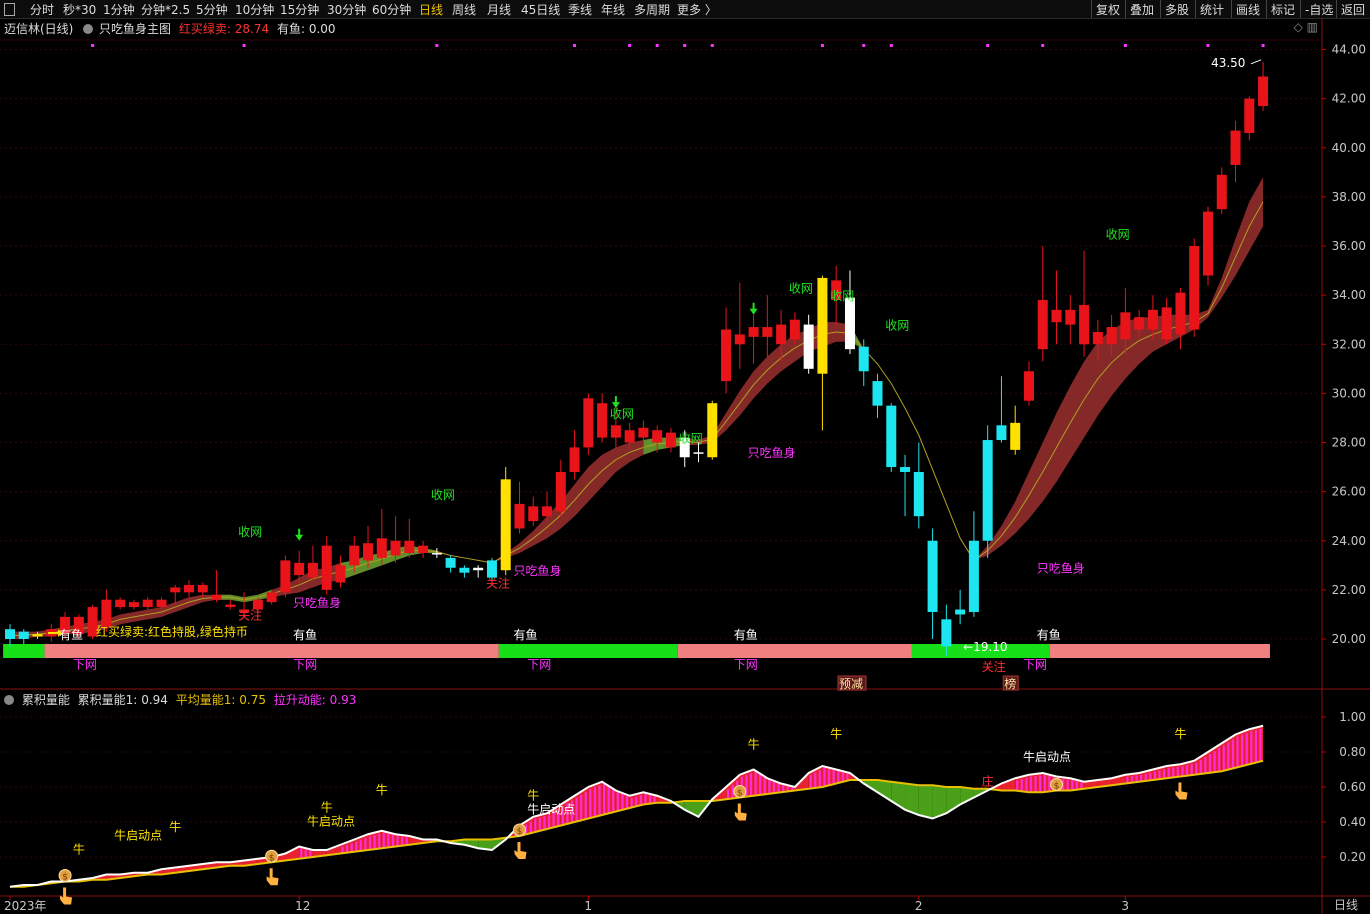 Image resolution: width=1370 pixels, height=914 pixels. Describe the element at coordinates (1349, 197) in the screenshot. I see `price-tick-label: 38.00` at that location.